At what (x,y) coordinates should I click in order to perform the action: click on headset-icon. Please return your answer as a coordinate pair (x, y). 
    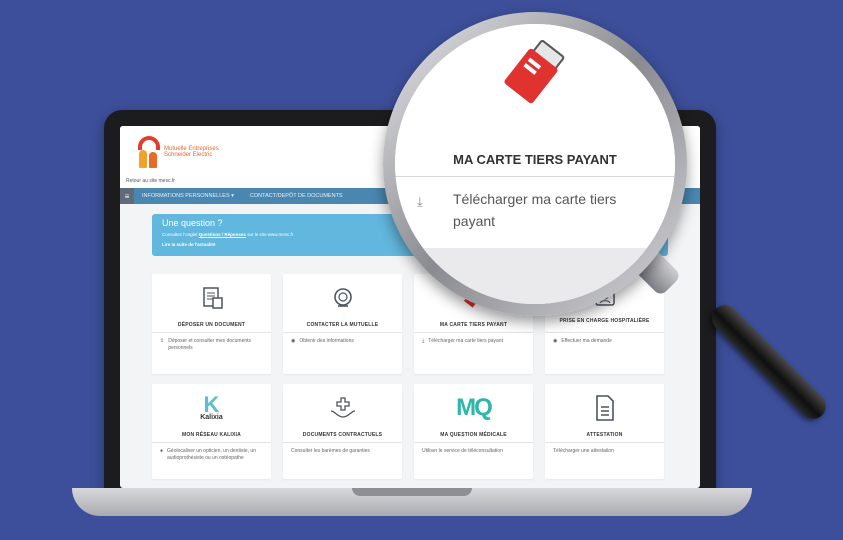
    Looking at the image, I should click on (342, 298).